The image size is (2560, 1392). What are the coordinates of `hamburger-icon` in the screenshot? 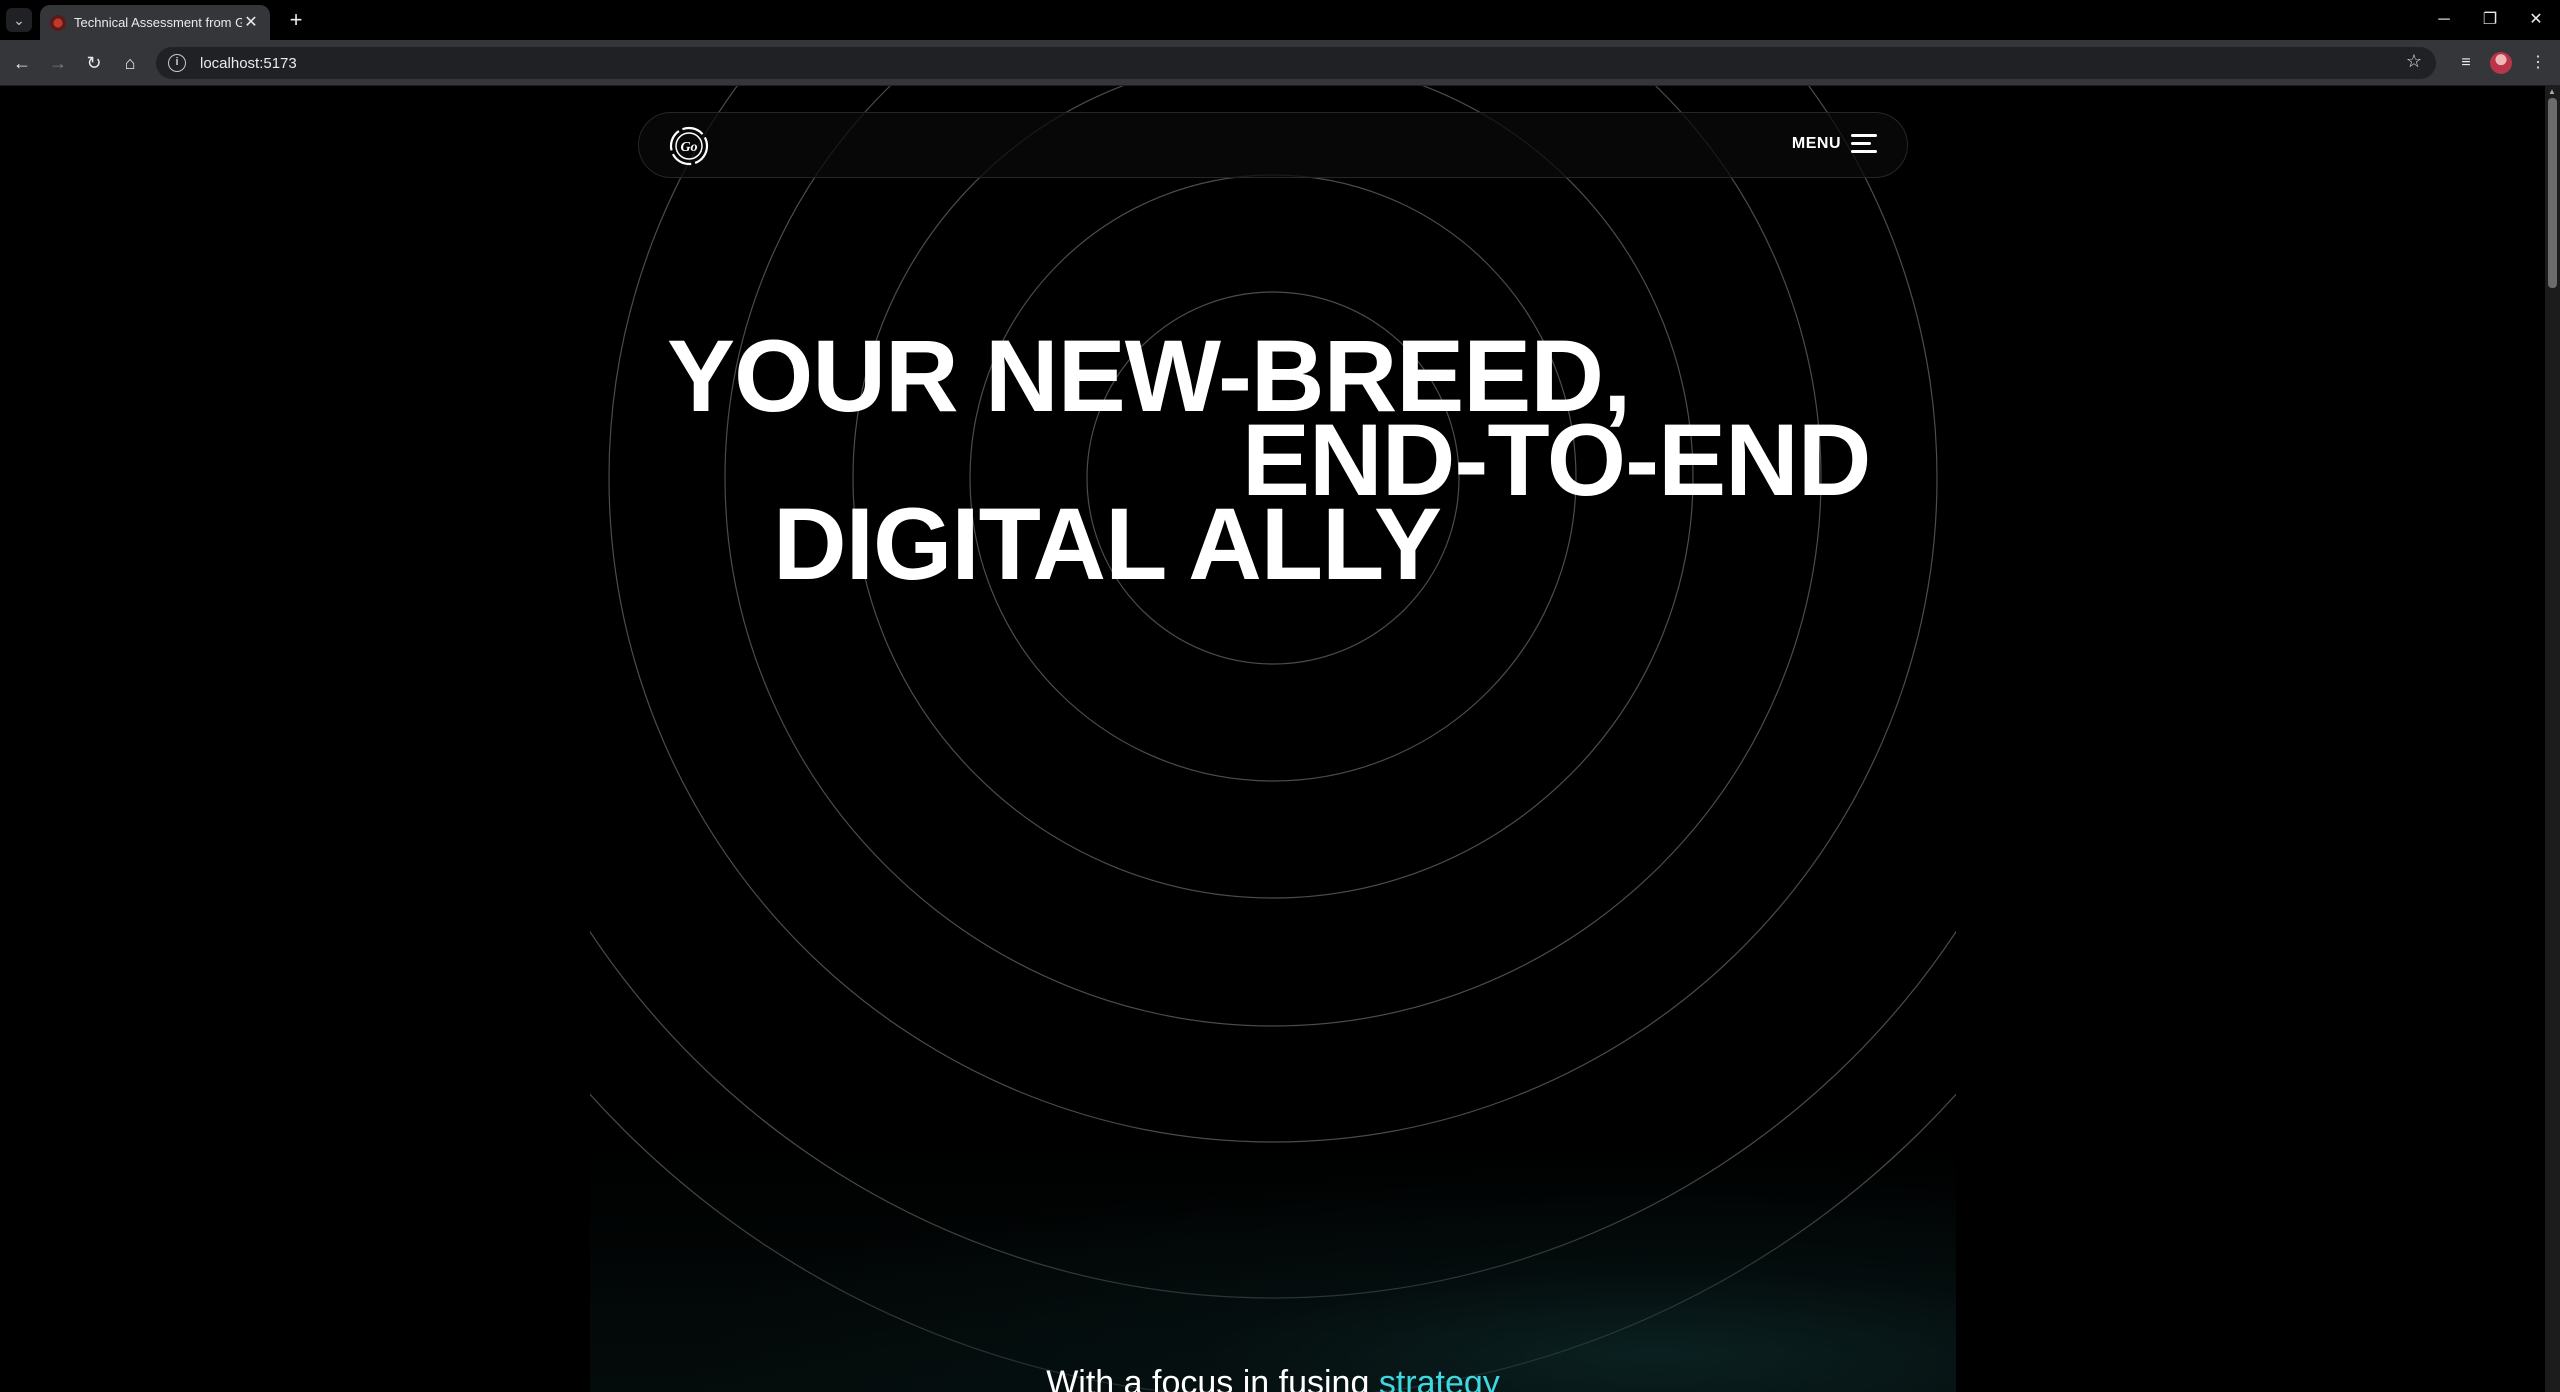 It's located at (1864, 144).